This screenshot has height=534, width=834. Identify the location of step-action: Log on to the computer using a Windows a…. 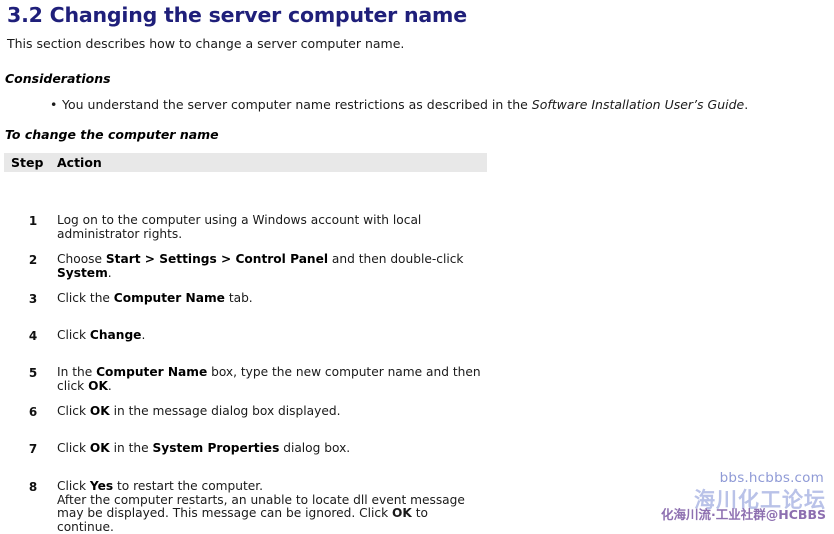
(239, 227).